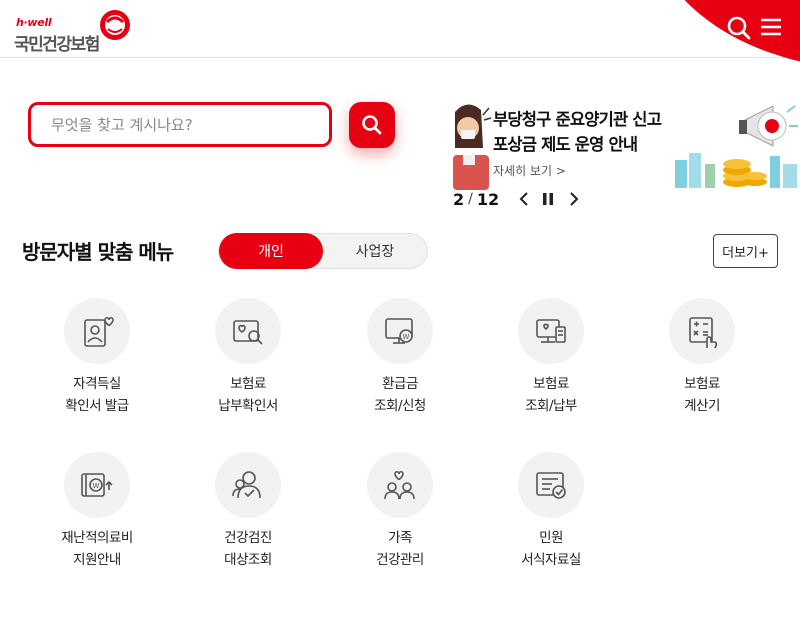  Describe the element at coordinates (74, 31) in the screenshot. I see `site-logo: h·well 국민건강보험` at that location.